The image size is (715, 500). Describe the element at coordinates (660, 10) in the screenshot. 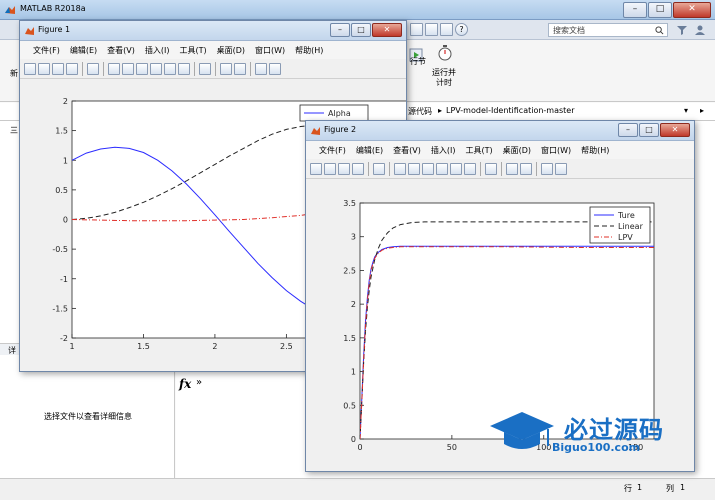

I see `maximize-button: □` at that location.